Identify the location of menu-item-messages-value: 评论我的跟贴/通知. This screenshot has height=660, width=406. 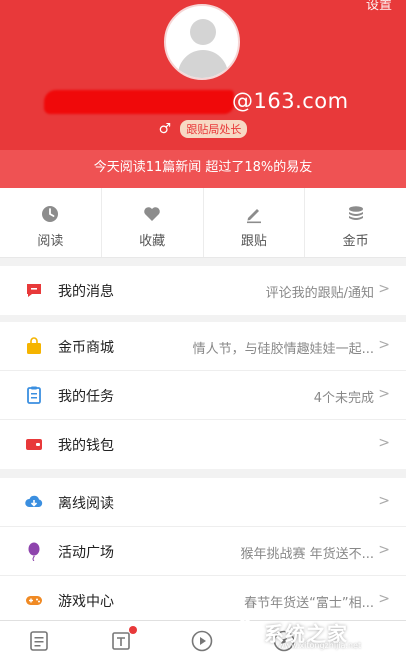
(319, 293).